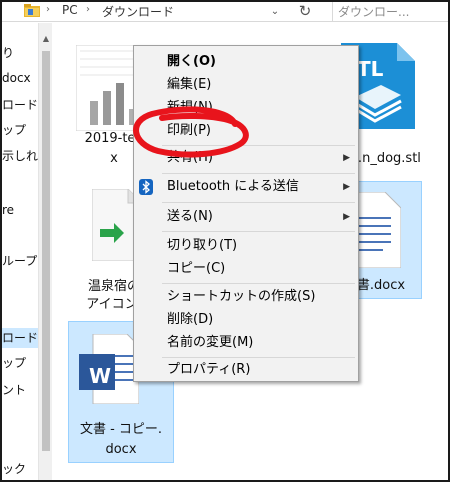 Image resolution: width=450 pixels, height=482 pixels. Describe the element at coordinates (46, 39) in the screenshot. I see `scroll-up-arrow-icon: ▲` at that location.